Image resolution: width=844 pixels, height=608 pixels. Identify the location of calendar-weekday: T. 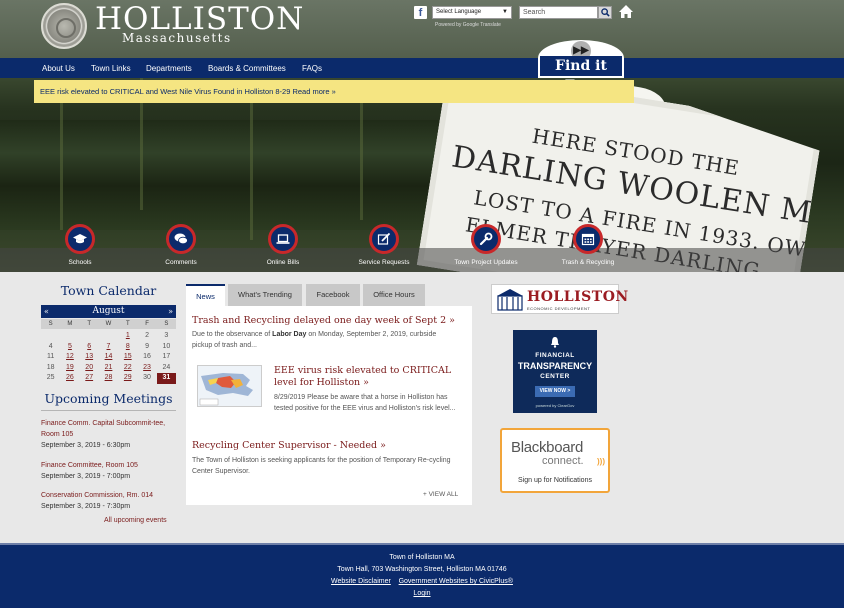
(127, 324).